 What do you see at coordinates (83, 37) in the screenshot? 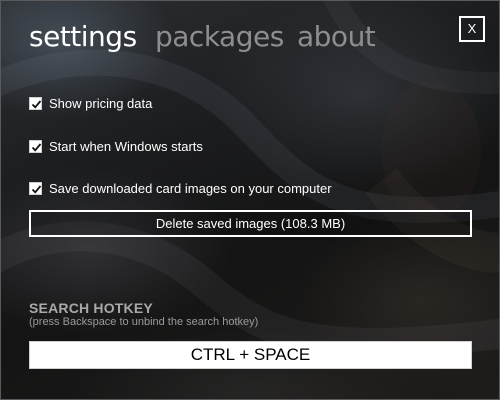
I see `tab-settings: settings` at bounding box center [83, 37].